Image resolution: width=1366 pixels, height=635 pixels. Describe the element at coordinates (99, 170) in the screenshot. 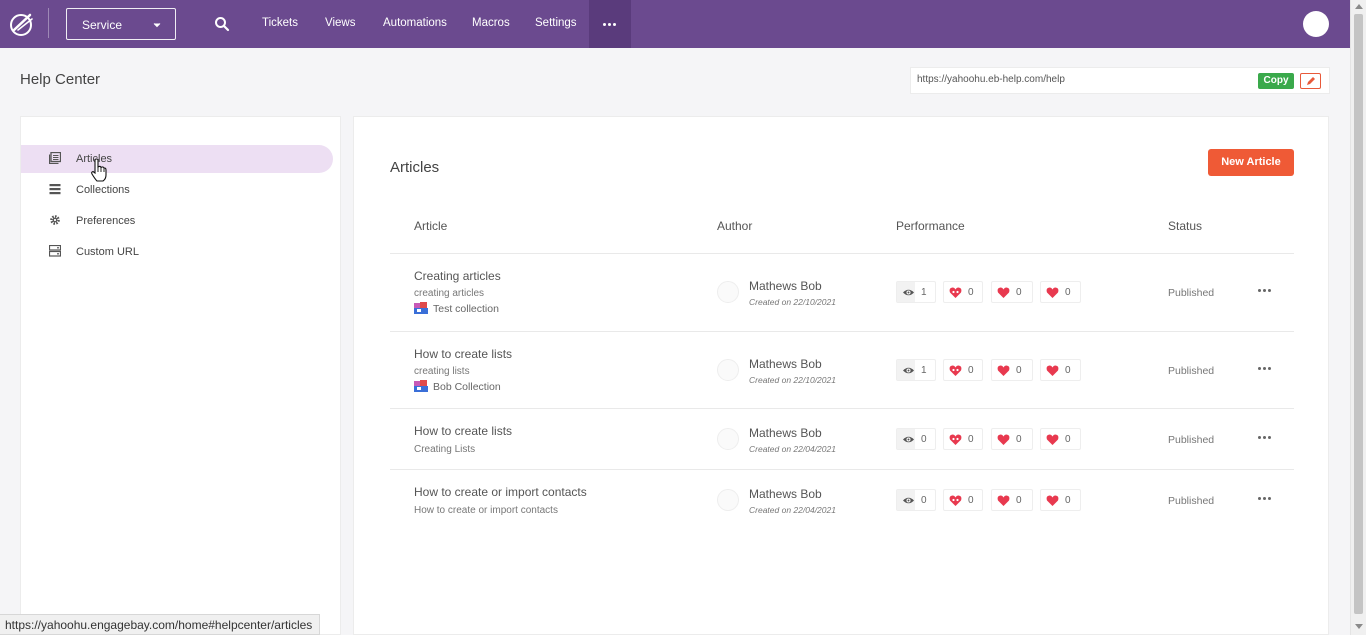

I see `hand-pointer-cursor-icon` at that location.